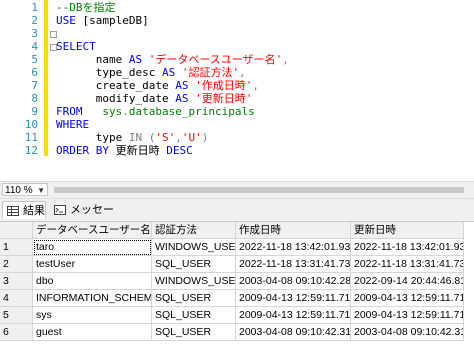  I want to click on code-token: '認証方法', so click(210, 72).